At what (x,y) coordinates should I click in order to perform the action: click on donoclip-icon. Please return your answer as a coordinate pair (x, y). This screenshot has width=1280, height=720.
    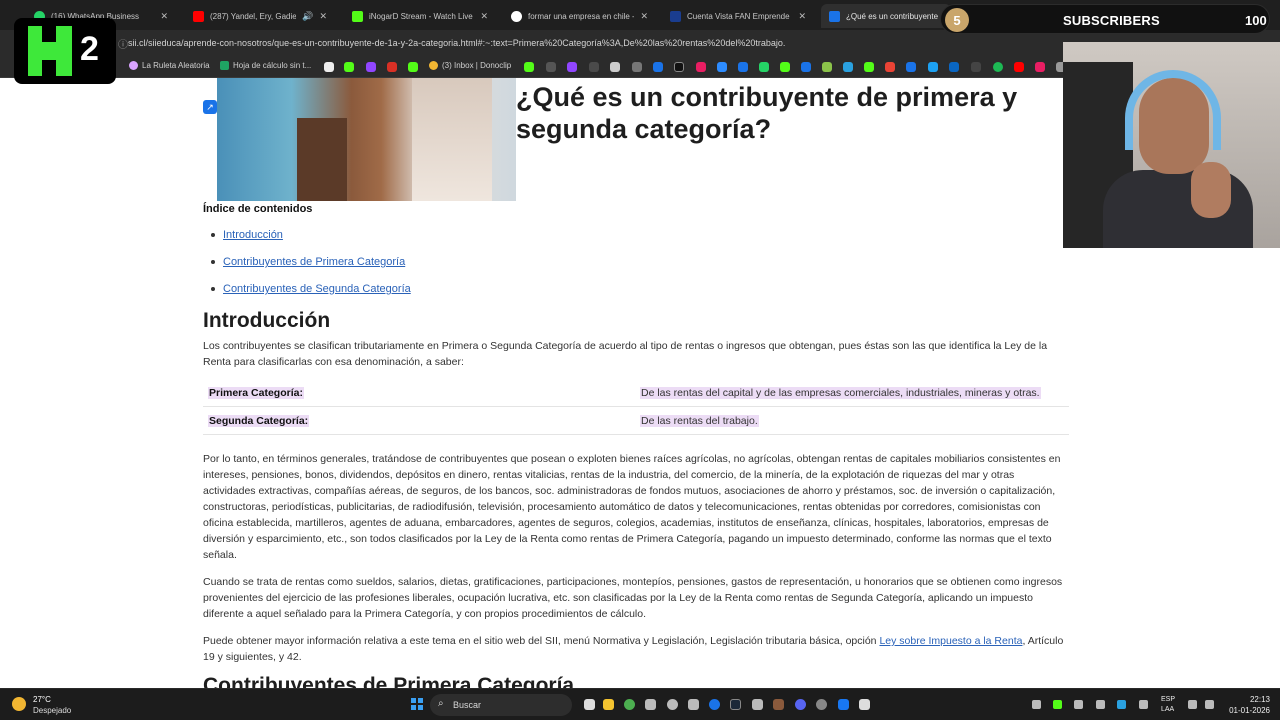
    Looking at the image, I should click on (433, 65).